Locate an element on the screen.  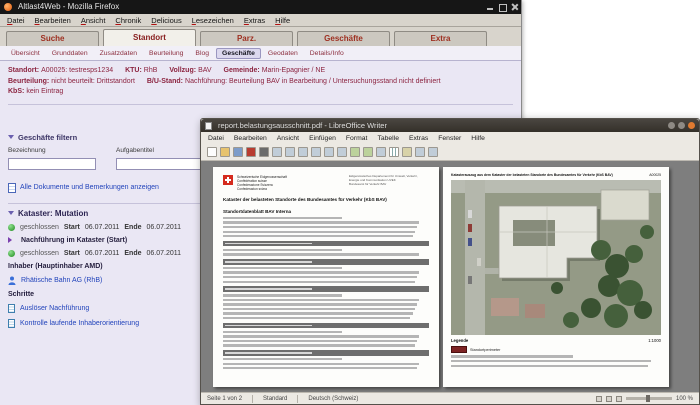
subtab-details-info: Details/Info is located at coordinates (327, 53).